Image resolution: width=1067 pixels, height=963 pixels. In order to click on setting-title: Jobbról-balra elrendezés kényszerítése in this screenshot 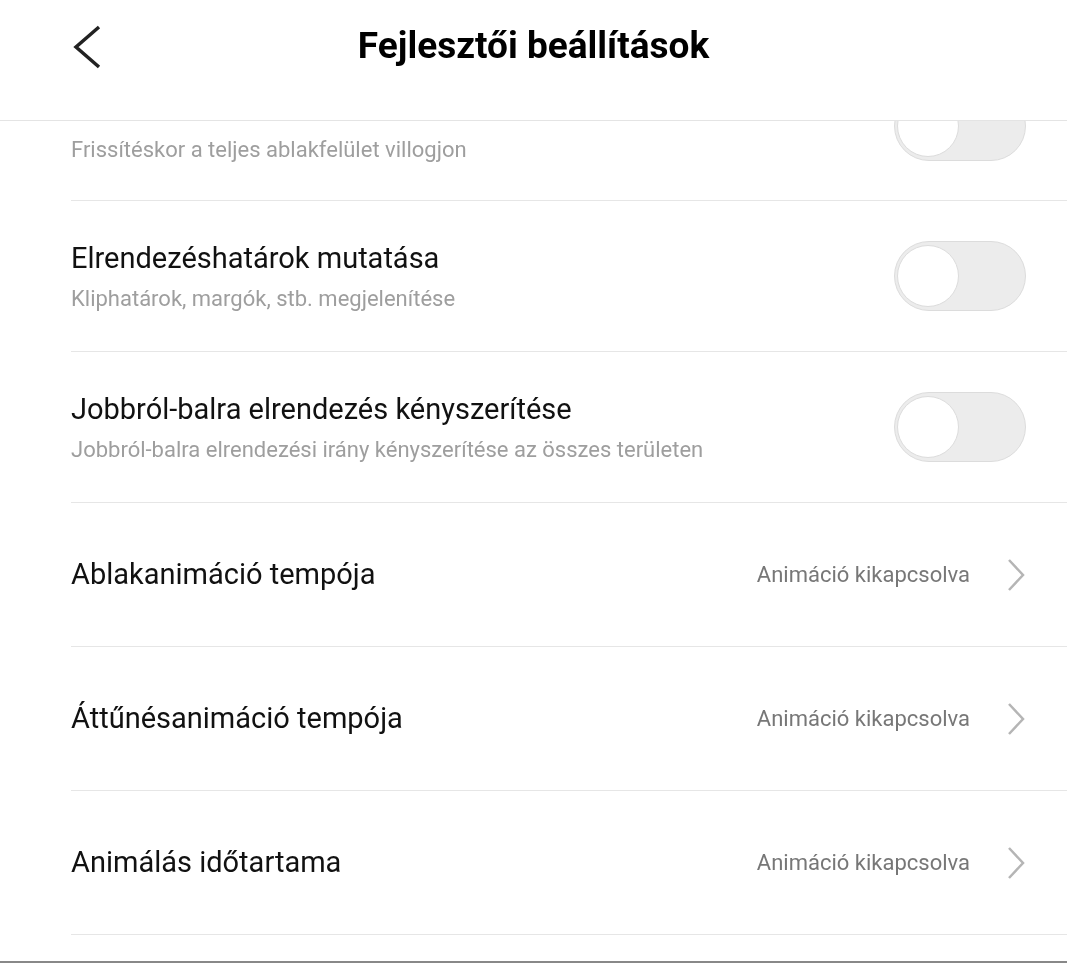, I will do `click(322, 409)`.